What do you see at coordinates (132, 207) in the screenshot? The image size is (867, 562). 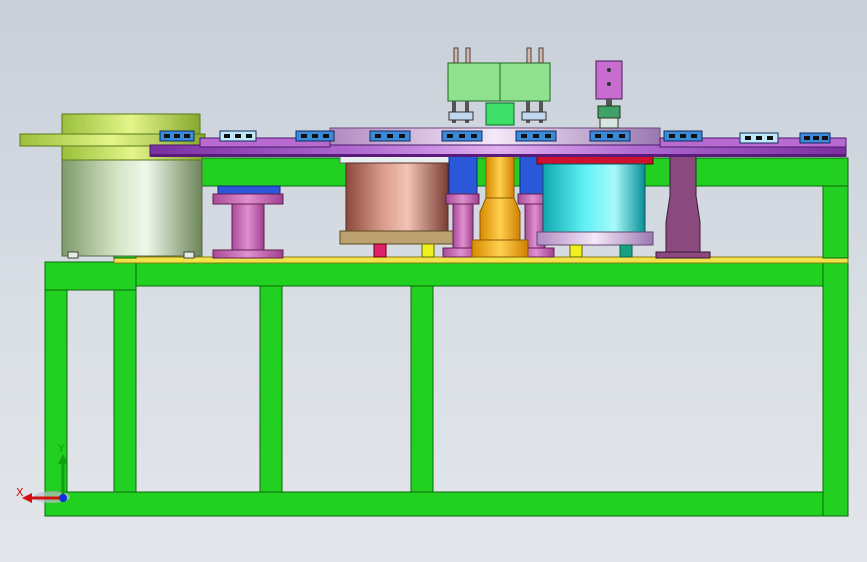 I see `feeder-body` at bounding box center [132, 207].